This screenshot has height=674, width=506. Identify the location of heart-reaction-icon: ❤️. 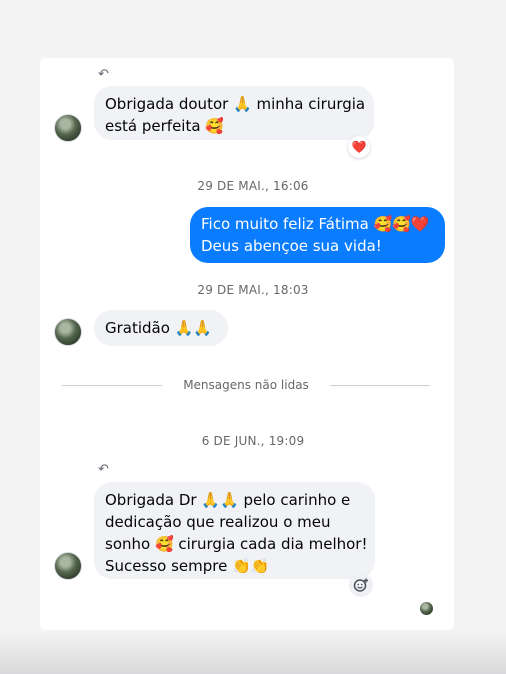
(359, 147).